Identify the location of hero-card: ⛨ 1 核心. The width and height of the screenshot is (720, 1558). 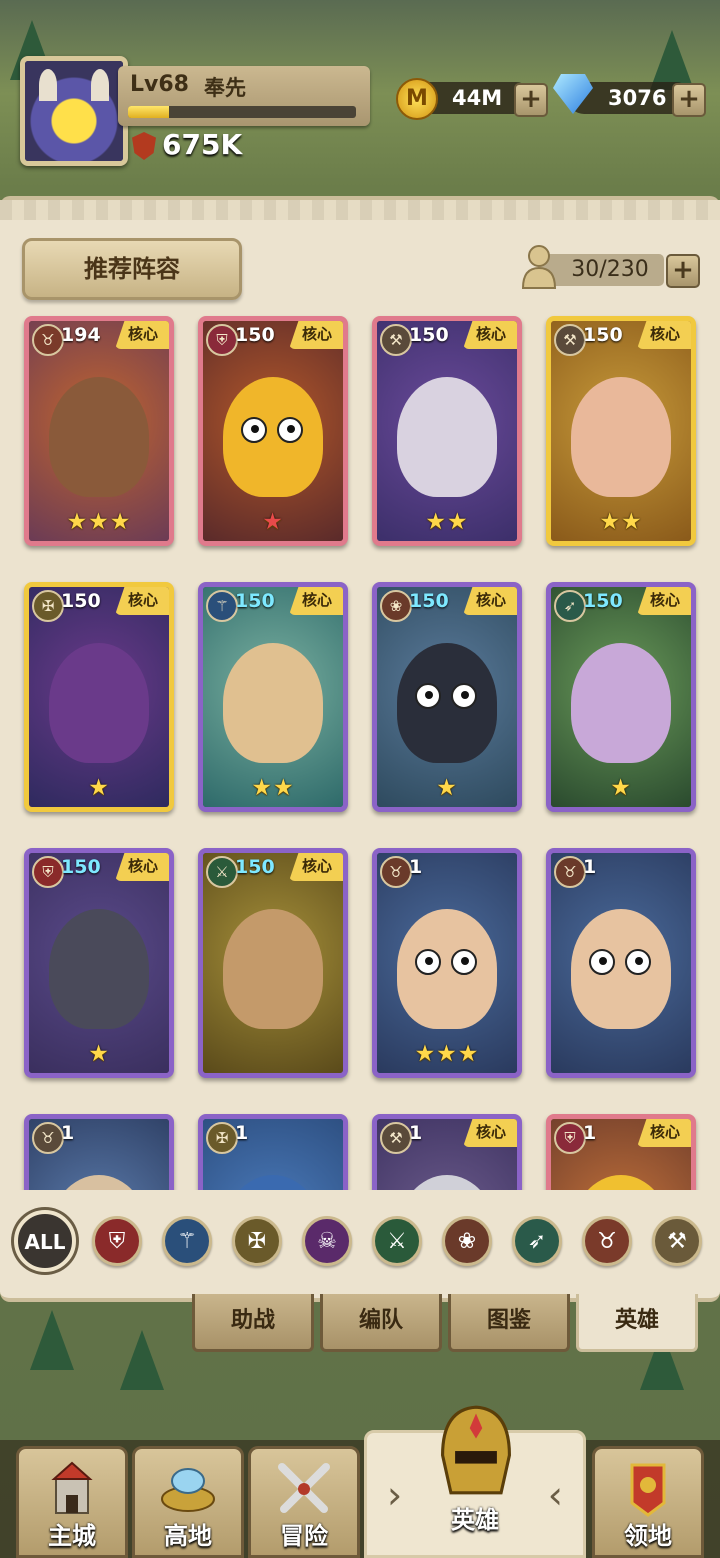
(621, 1152).